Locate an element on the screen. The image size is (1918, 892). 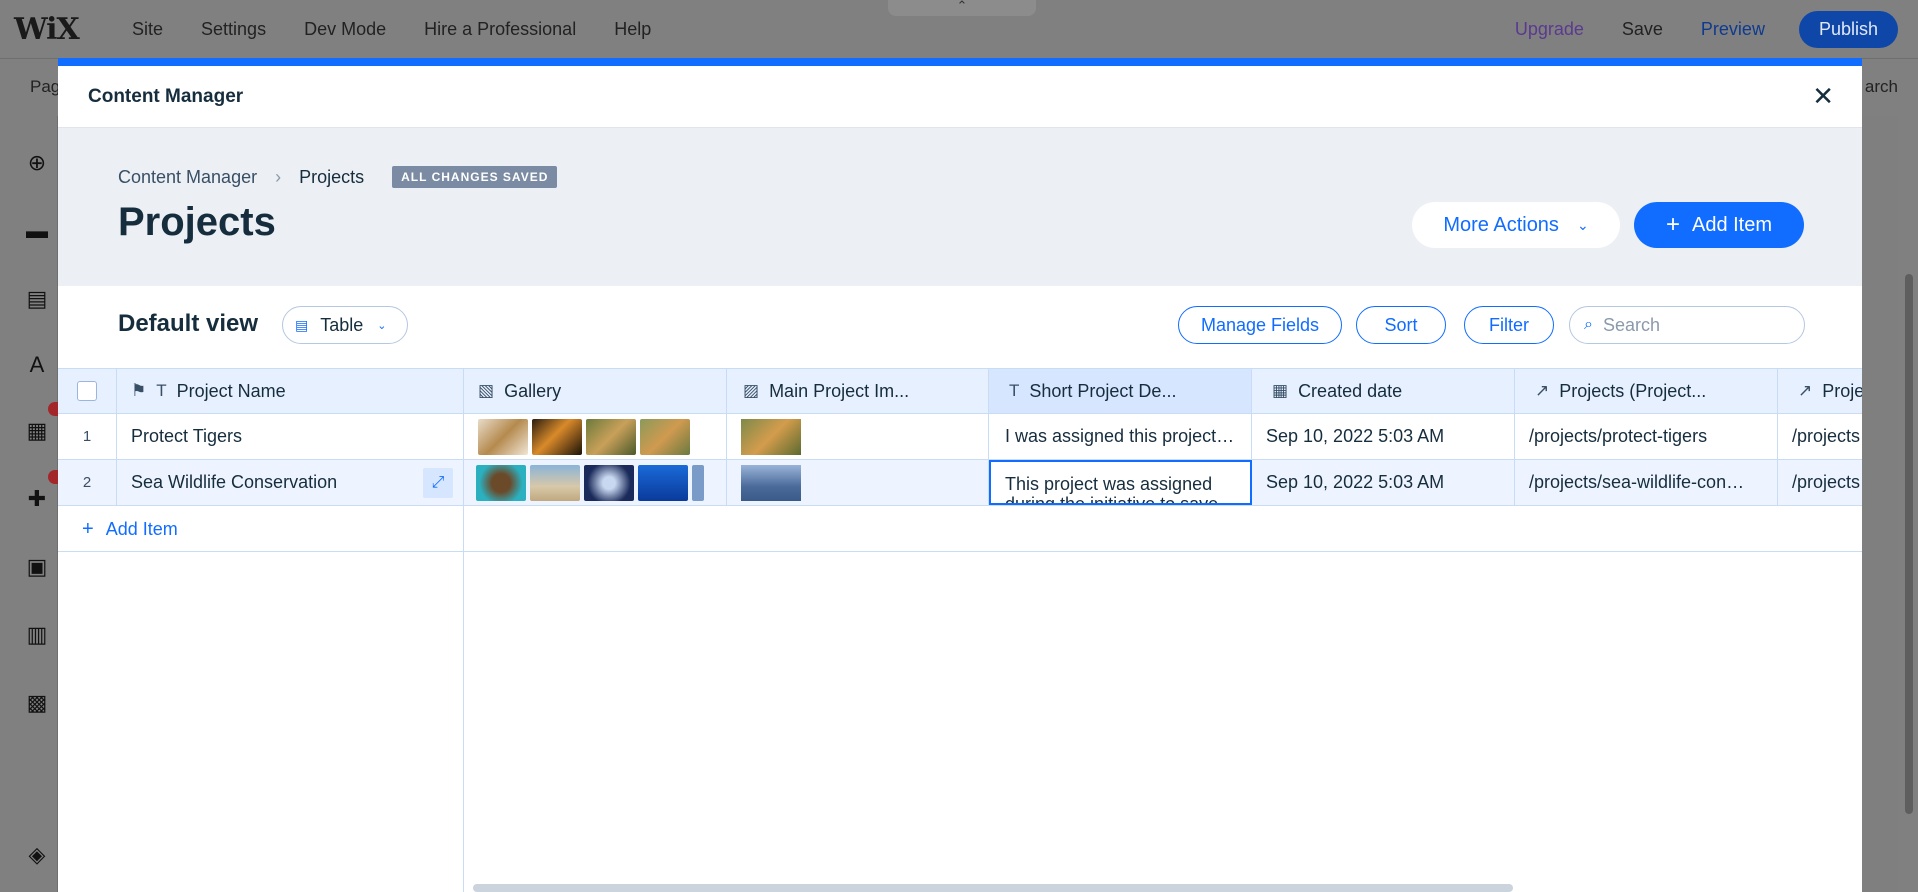
sections-icon: ▬ is located at coordinates (37, 231).